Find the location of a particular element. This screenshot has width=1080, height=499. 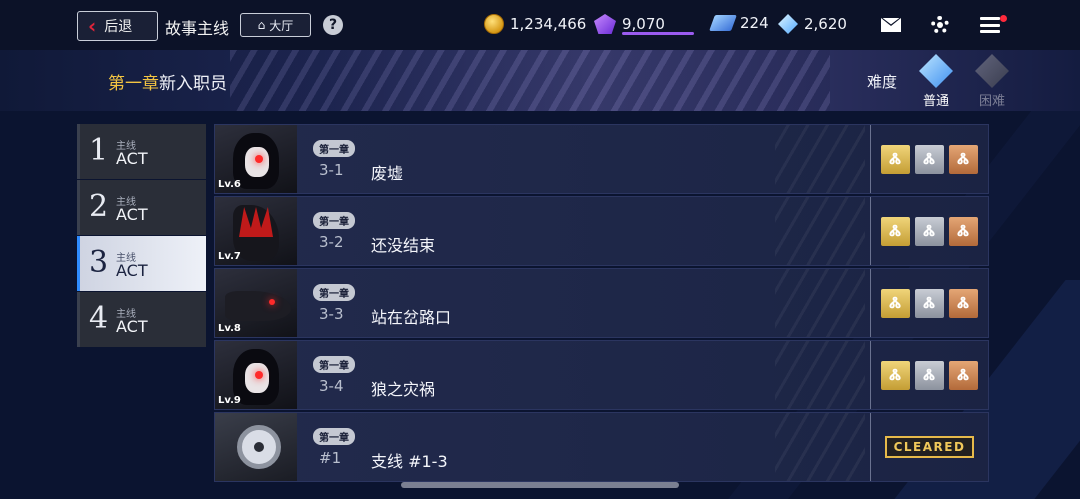

stage-level: Lv.7 is located at coordinates (229, 256).